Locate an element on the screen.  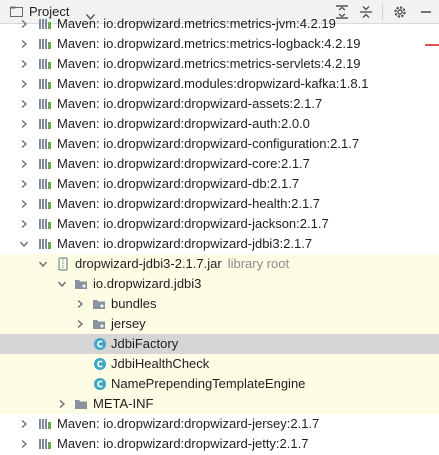
tree-row-label: NamePrependingTemplateEngine is located at coordinates (208, 383).